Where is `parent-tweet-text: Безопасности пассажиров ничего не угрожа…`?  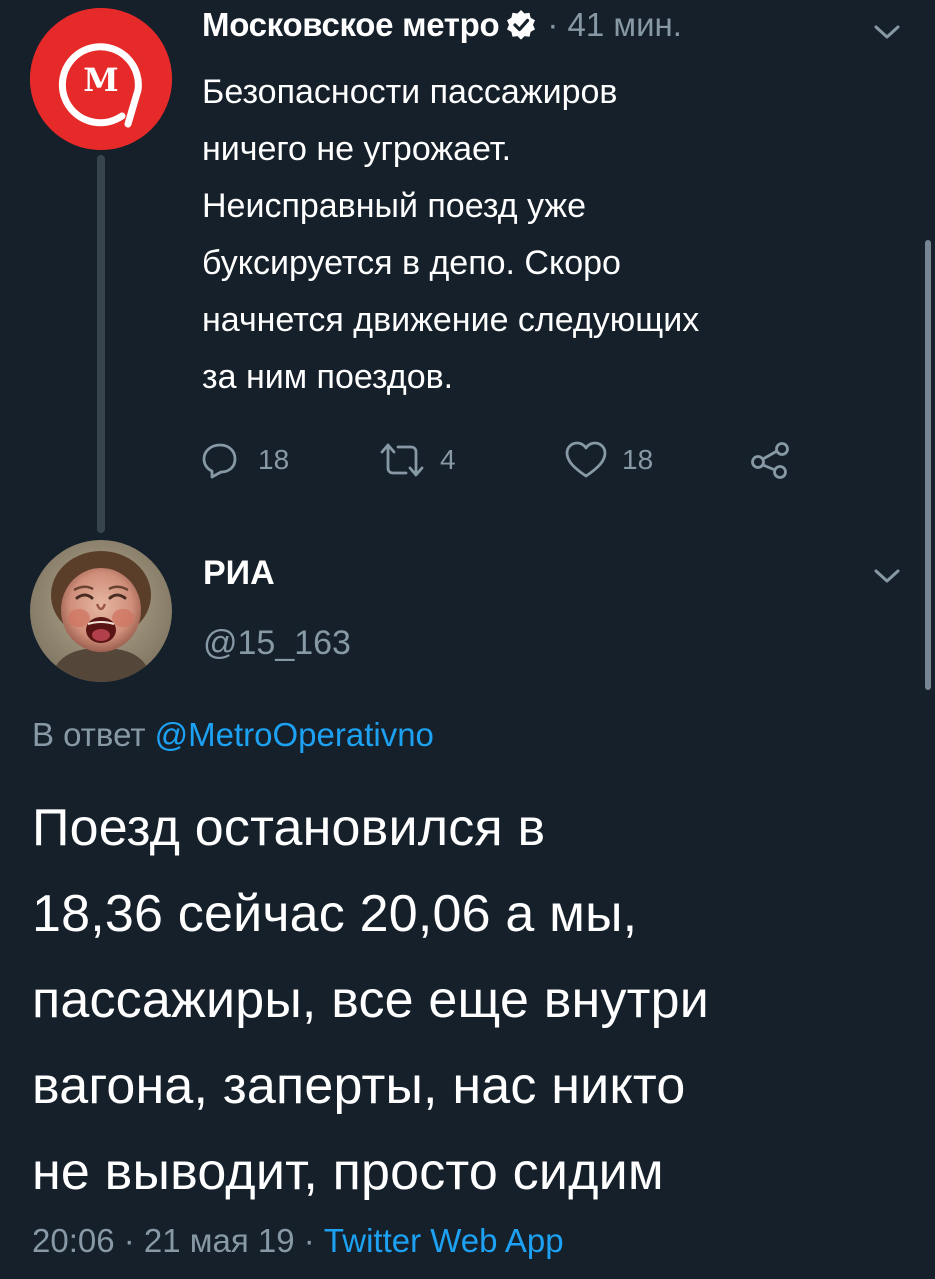 parent-tweet-text: Безопасности пассажиров ничего не угрожа… is located at coordinates (451, 234).